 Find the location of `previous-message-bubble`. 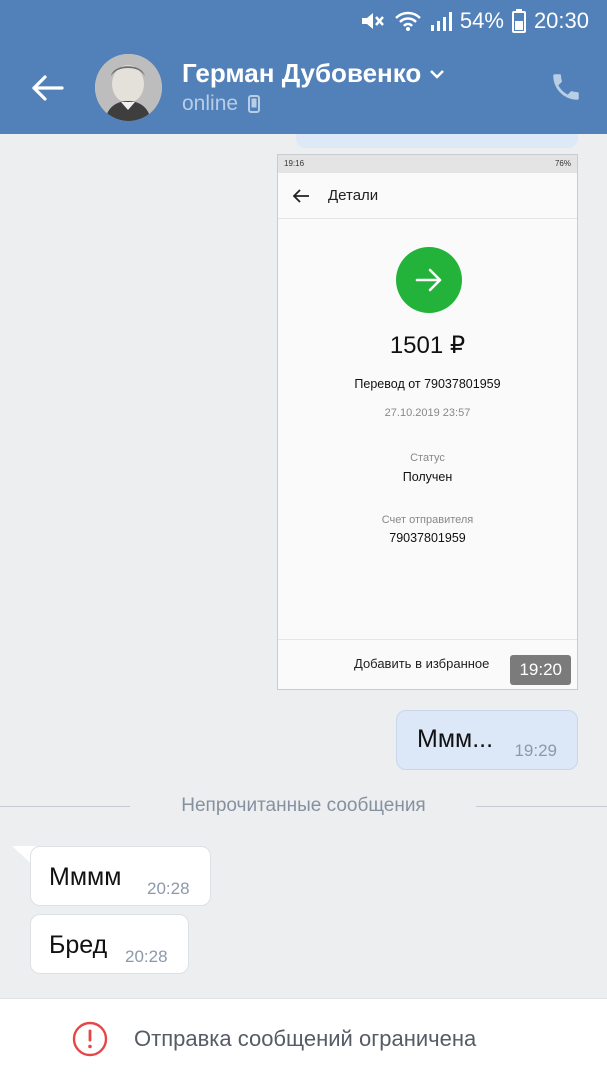

previous-message-bubble is located at coordinates (437, 141).